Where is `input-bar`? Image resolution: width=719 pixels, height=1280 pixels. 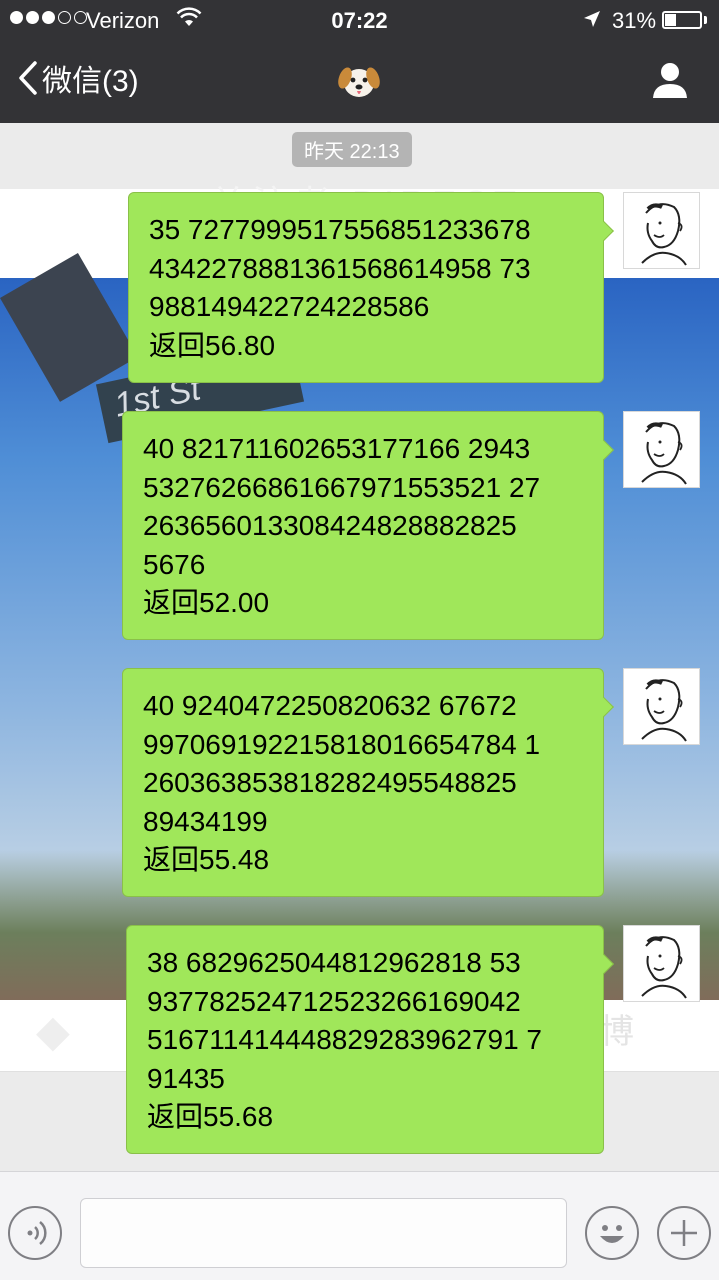
input-bar is located at coordinates (359, 1225).